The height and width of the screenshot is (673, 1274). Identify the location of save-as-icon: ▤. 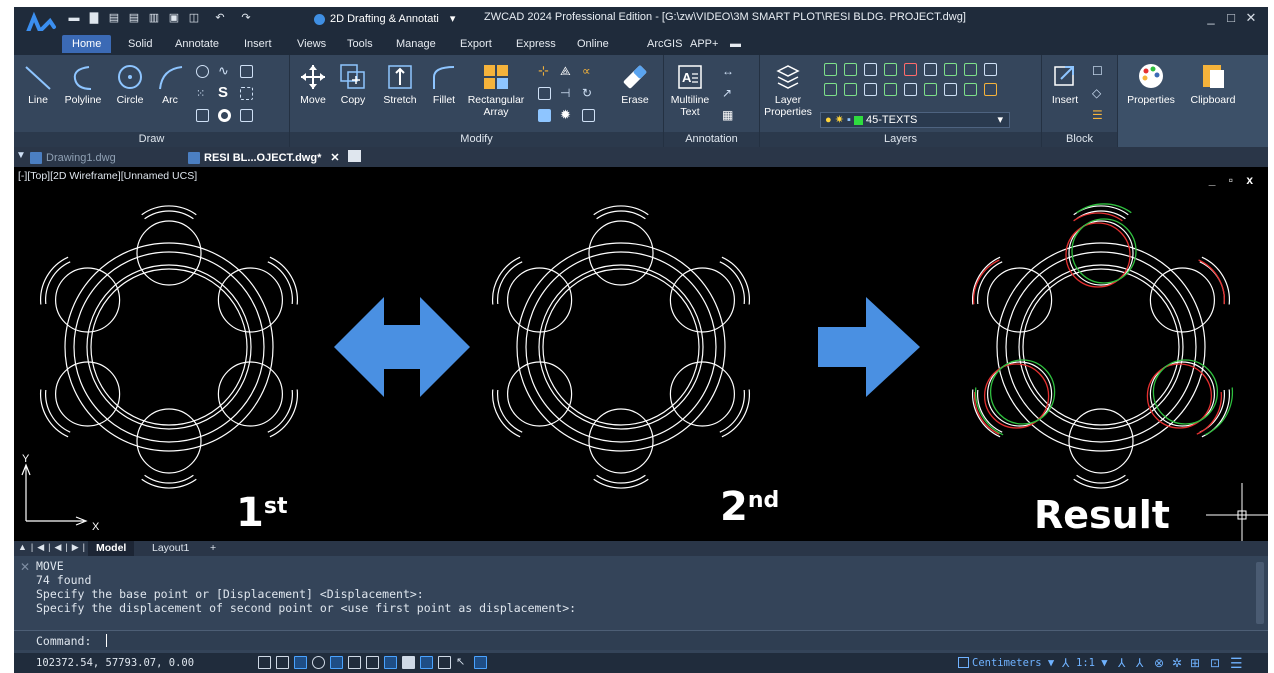
(134, 18).